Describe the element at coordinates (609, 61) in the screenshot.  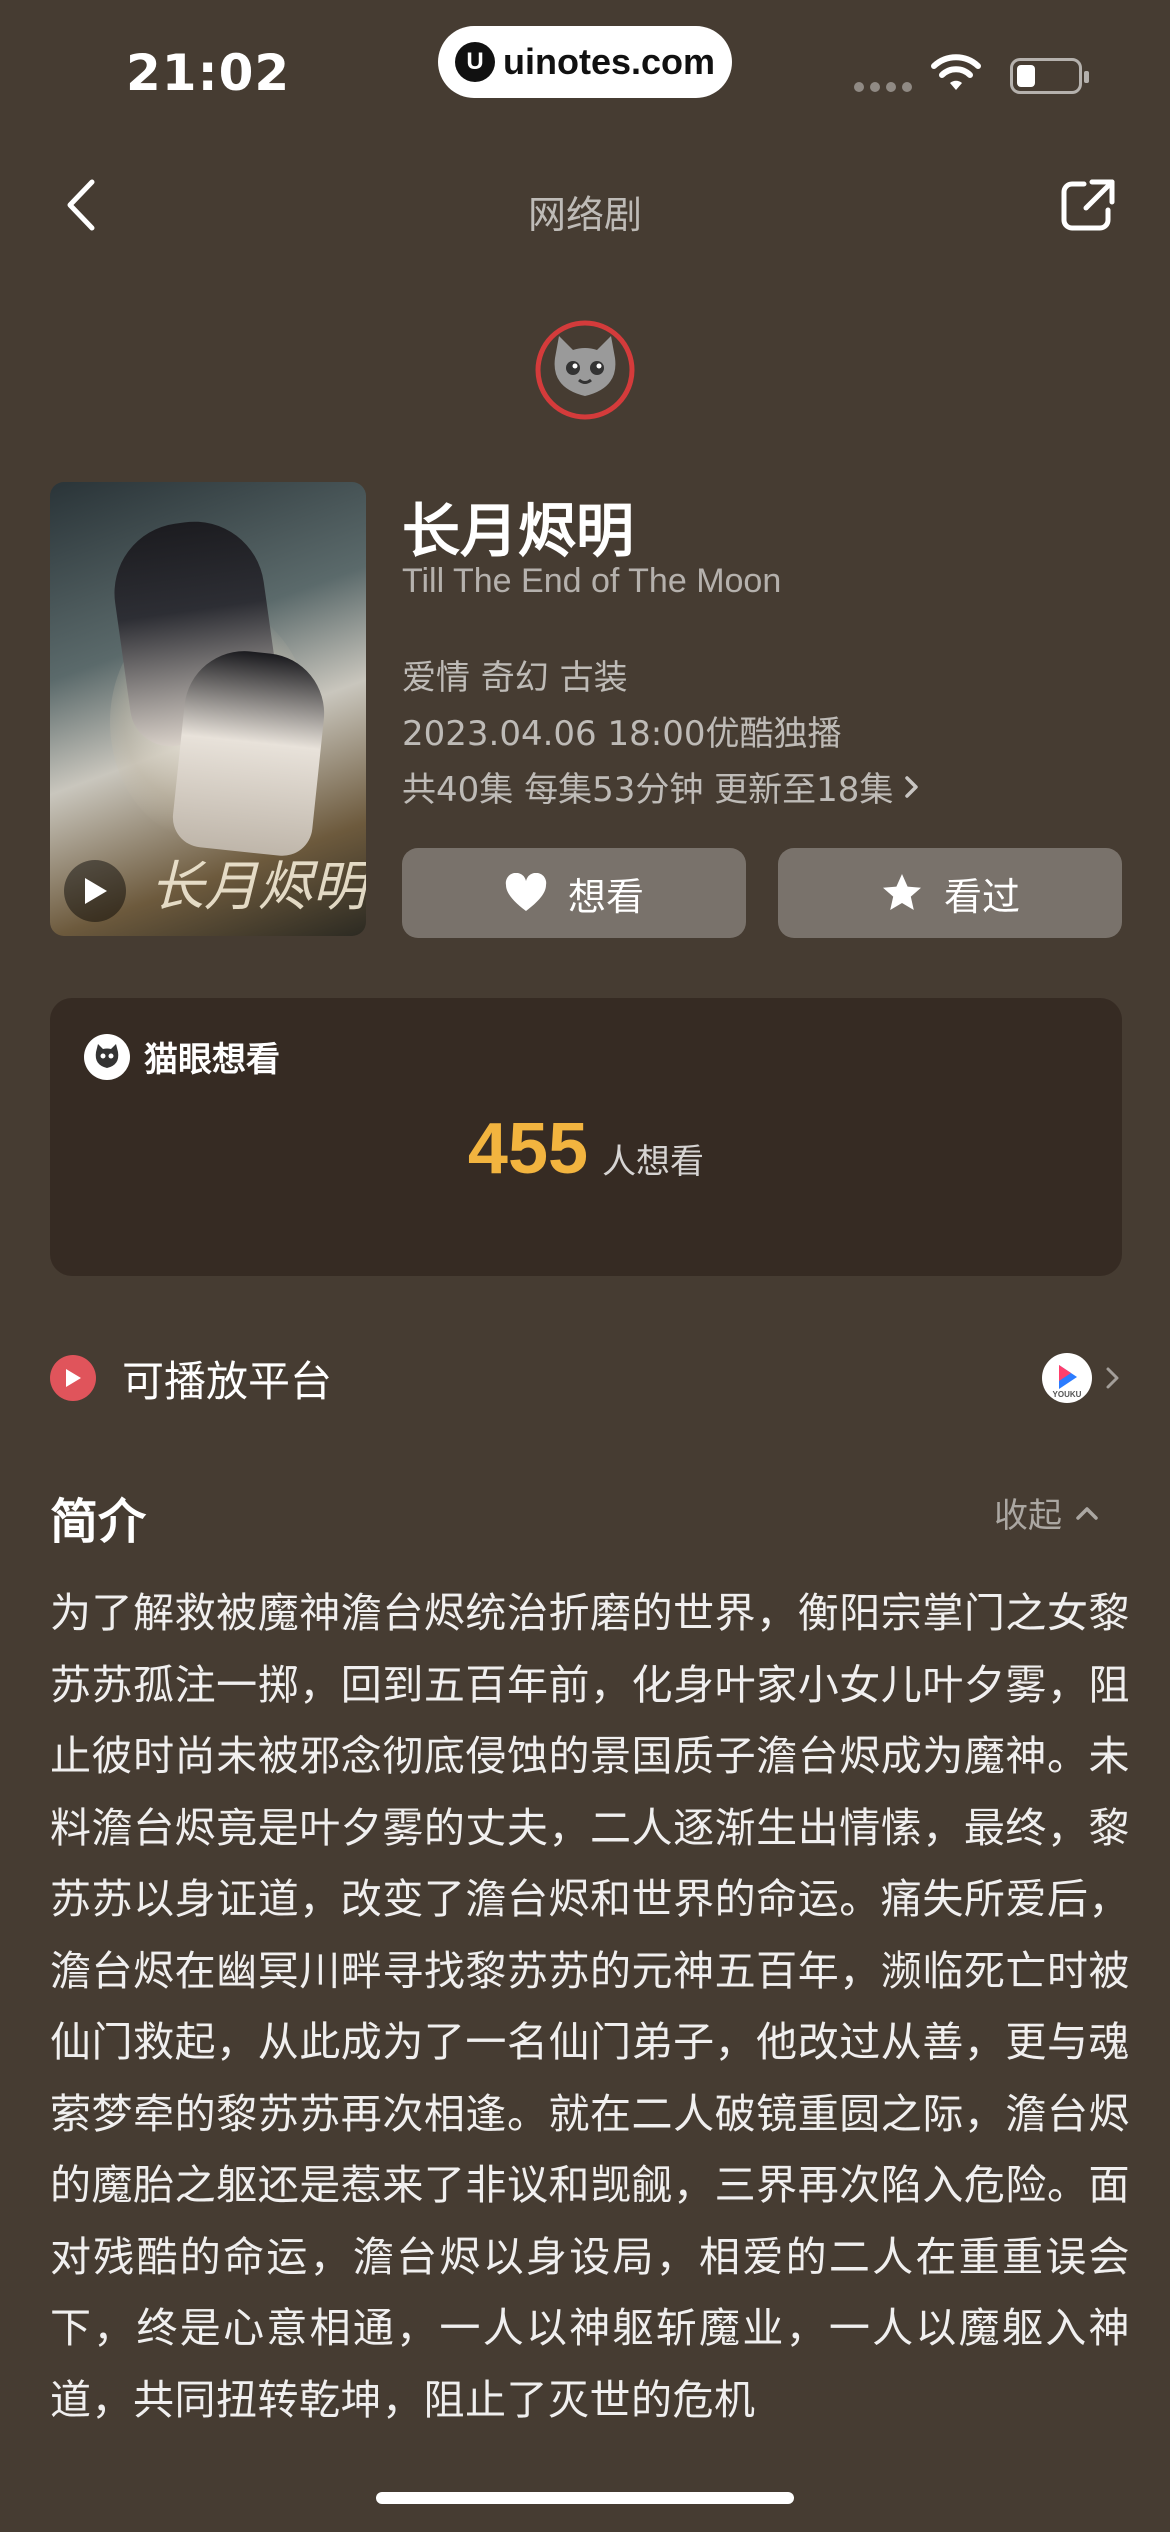
I see `url-text: uinotes.com` at that location.